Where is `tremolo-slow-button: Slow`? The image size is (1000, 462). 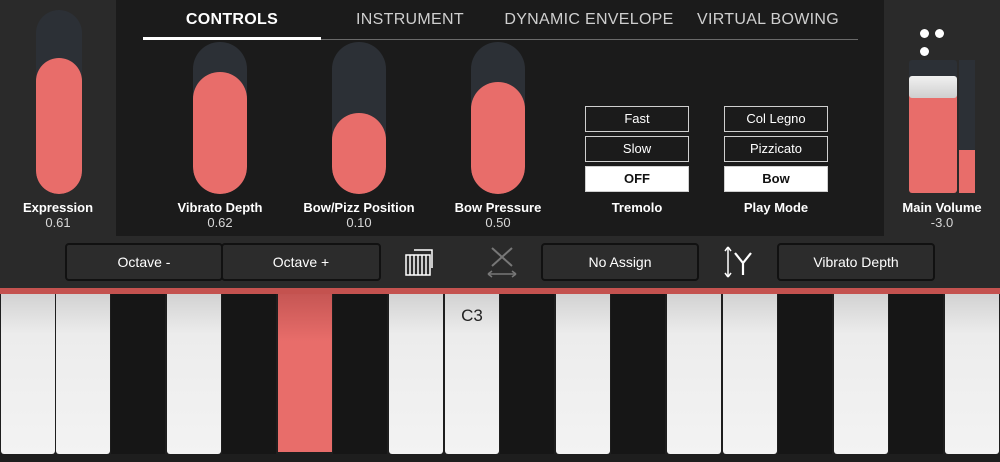 tremolo-slow-button: Slow is located at coordinates (637, 149).